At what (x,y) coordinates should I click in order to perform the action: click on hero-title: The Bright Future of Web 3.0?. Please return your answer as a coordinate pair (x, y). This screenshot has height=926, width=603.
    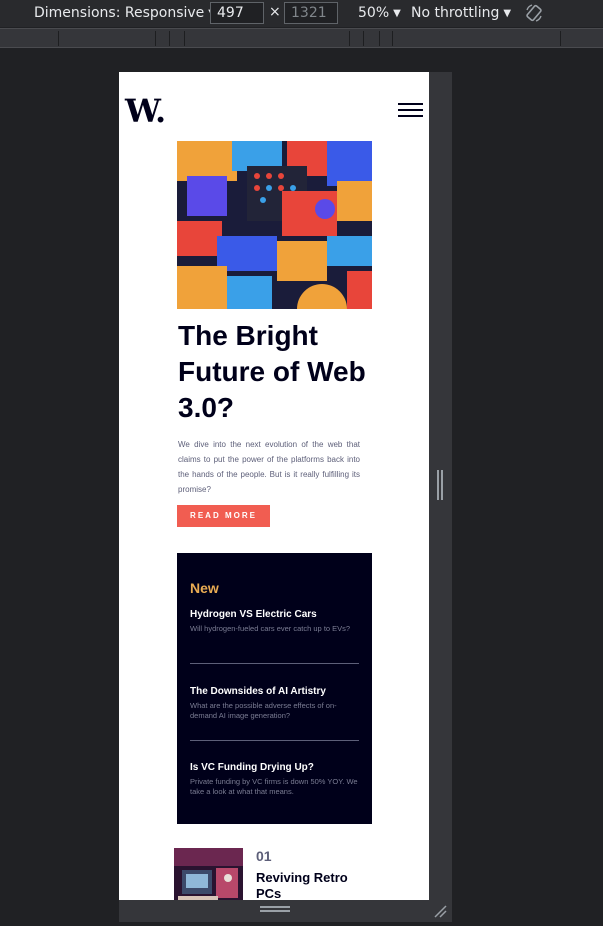
    Looking at the image, I should click on (272, 371).